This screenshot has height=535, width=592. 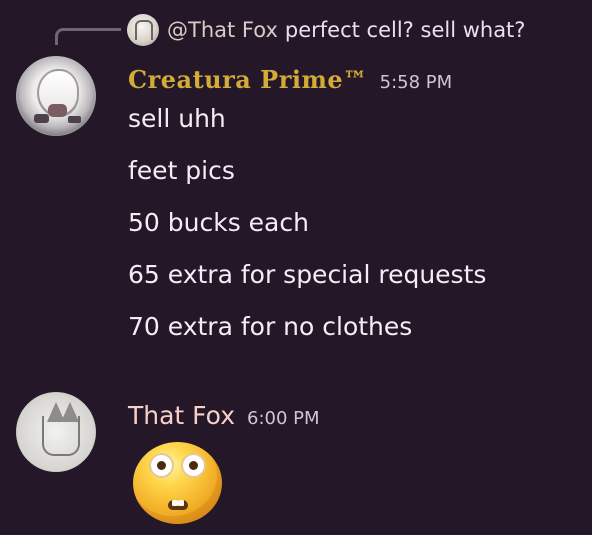 I want to click on reply-preview: @That Fox perfect cell? sell what?, so click(x=326, y=30).